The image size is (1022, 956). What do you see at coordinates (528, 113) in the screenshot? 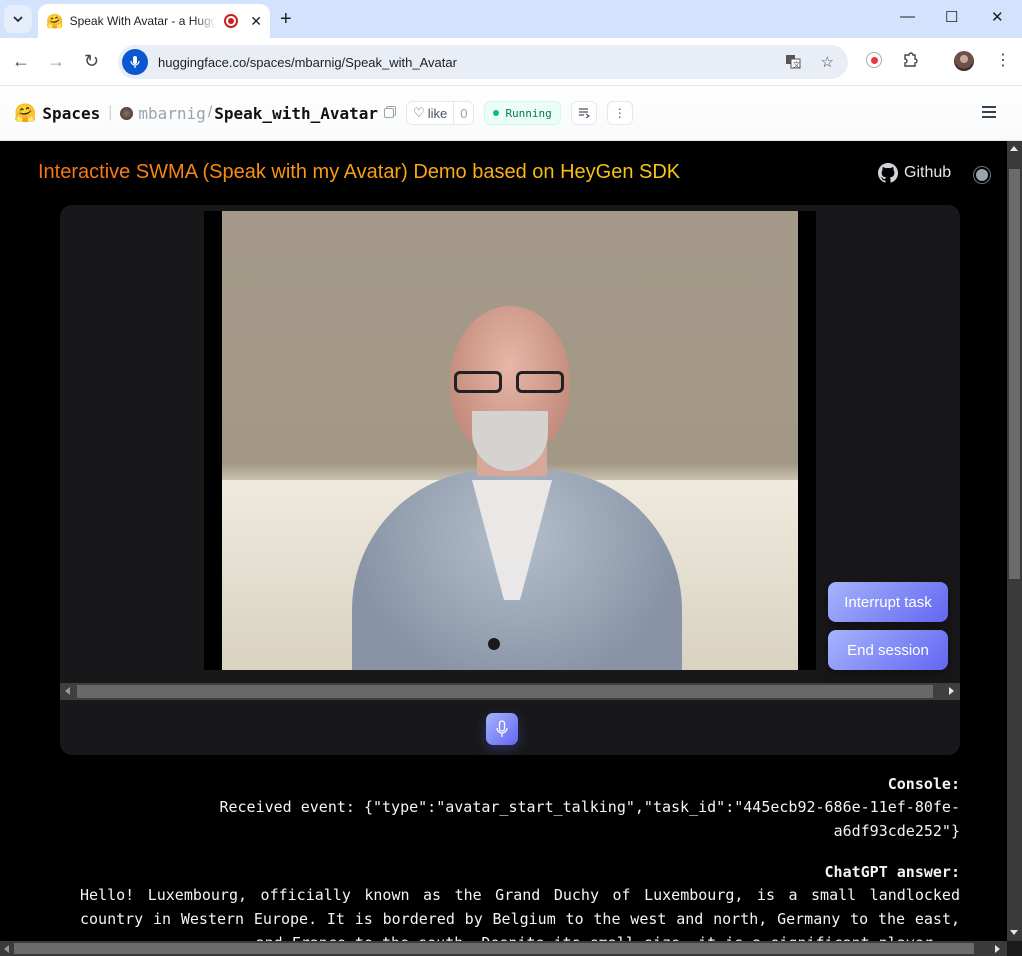
I see `status-text: Running` at bounding box center [528, 113].